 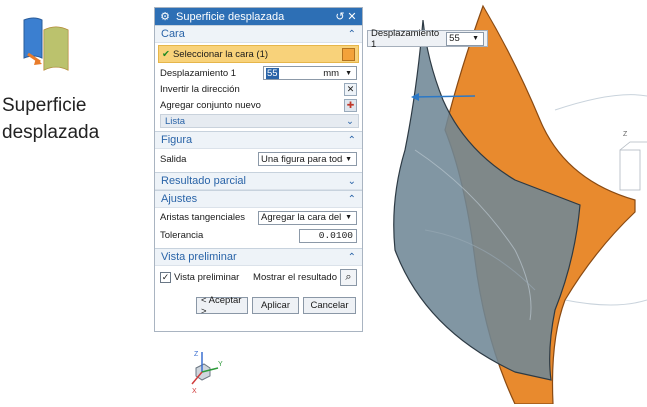 I want to click on select-face-label: Seleccionar la cara (1), so click(x=220, y=54).